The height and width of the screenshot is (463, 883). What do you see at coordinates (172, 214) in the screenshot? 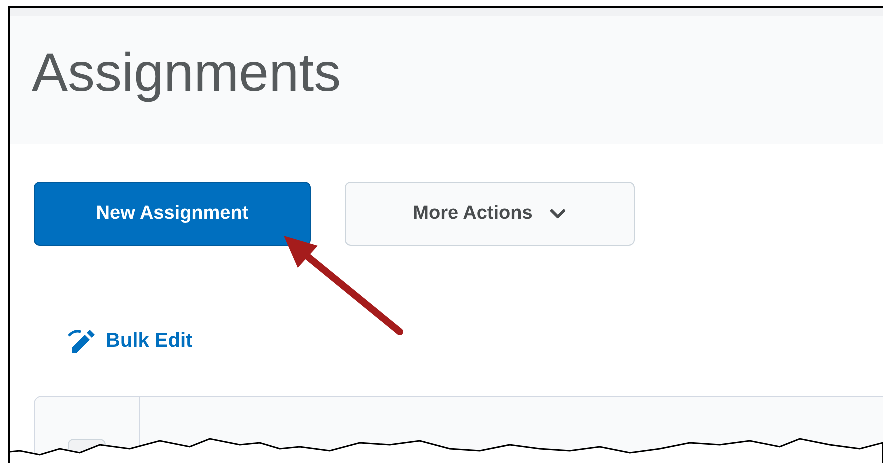
I see `new-button: New Assignment` at bounding box center [172, 214].